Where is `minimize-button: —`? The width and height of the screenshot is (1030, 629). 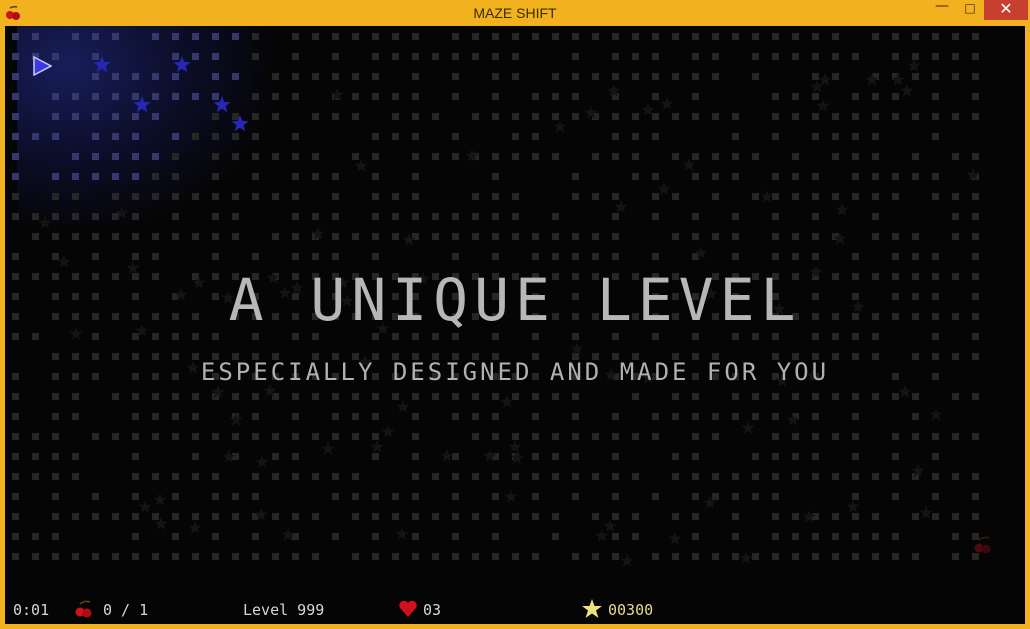
minimize-button: — is located at coordinates (942, 10).